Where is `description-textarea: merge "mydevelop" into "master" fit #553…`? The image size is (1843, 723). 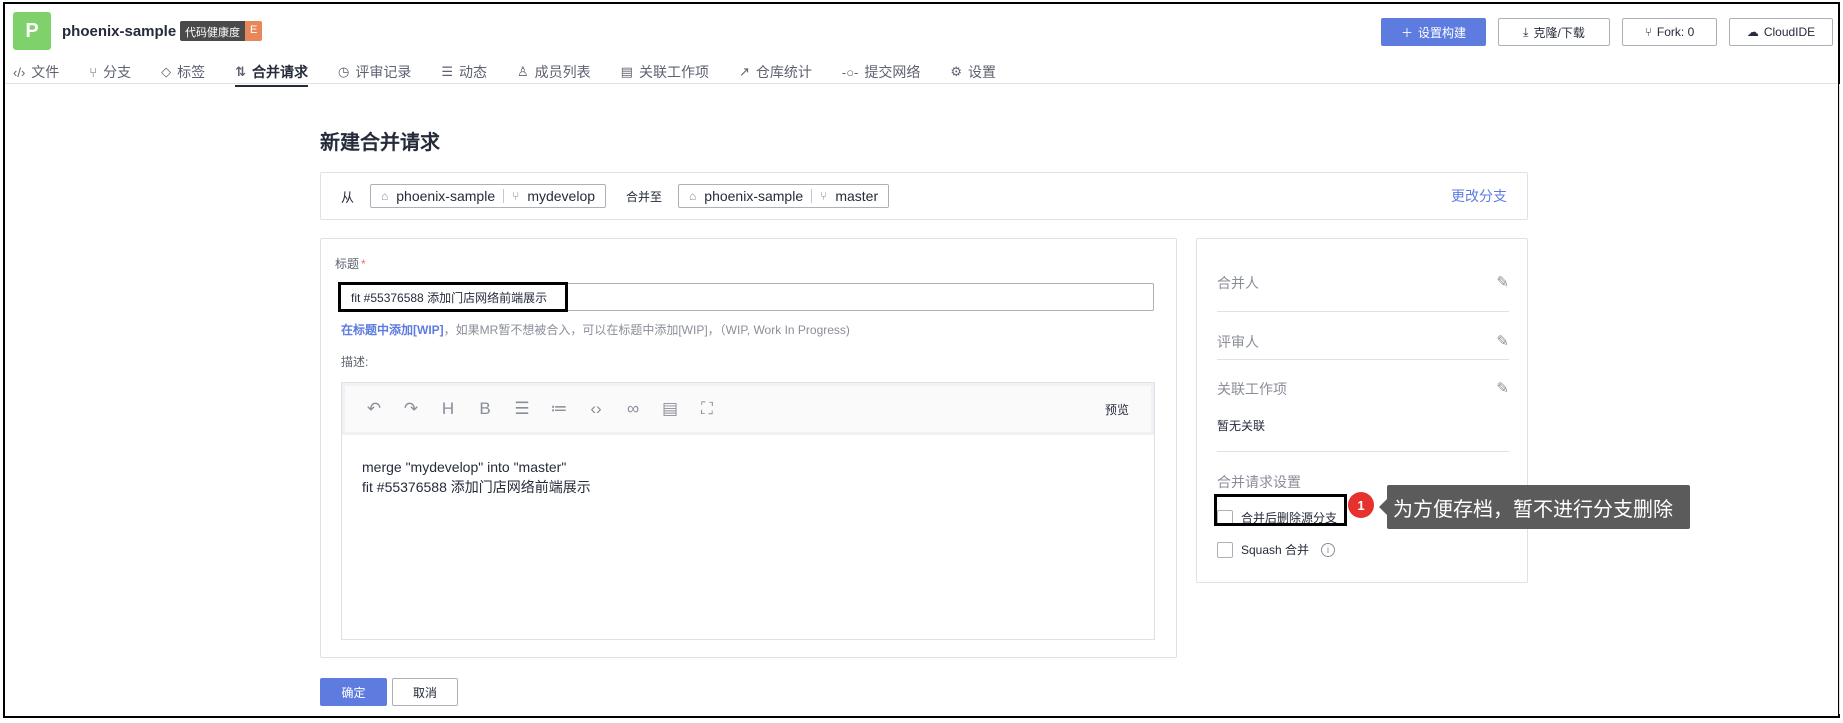
description-textarea: merge "mydevelop" into "master" fit #553… is located at coordinates (748, 477).